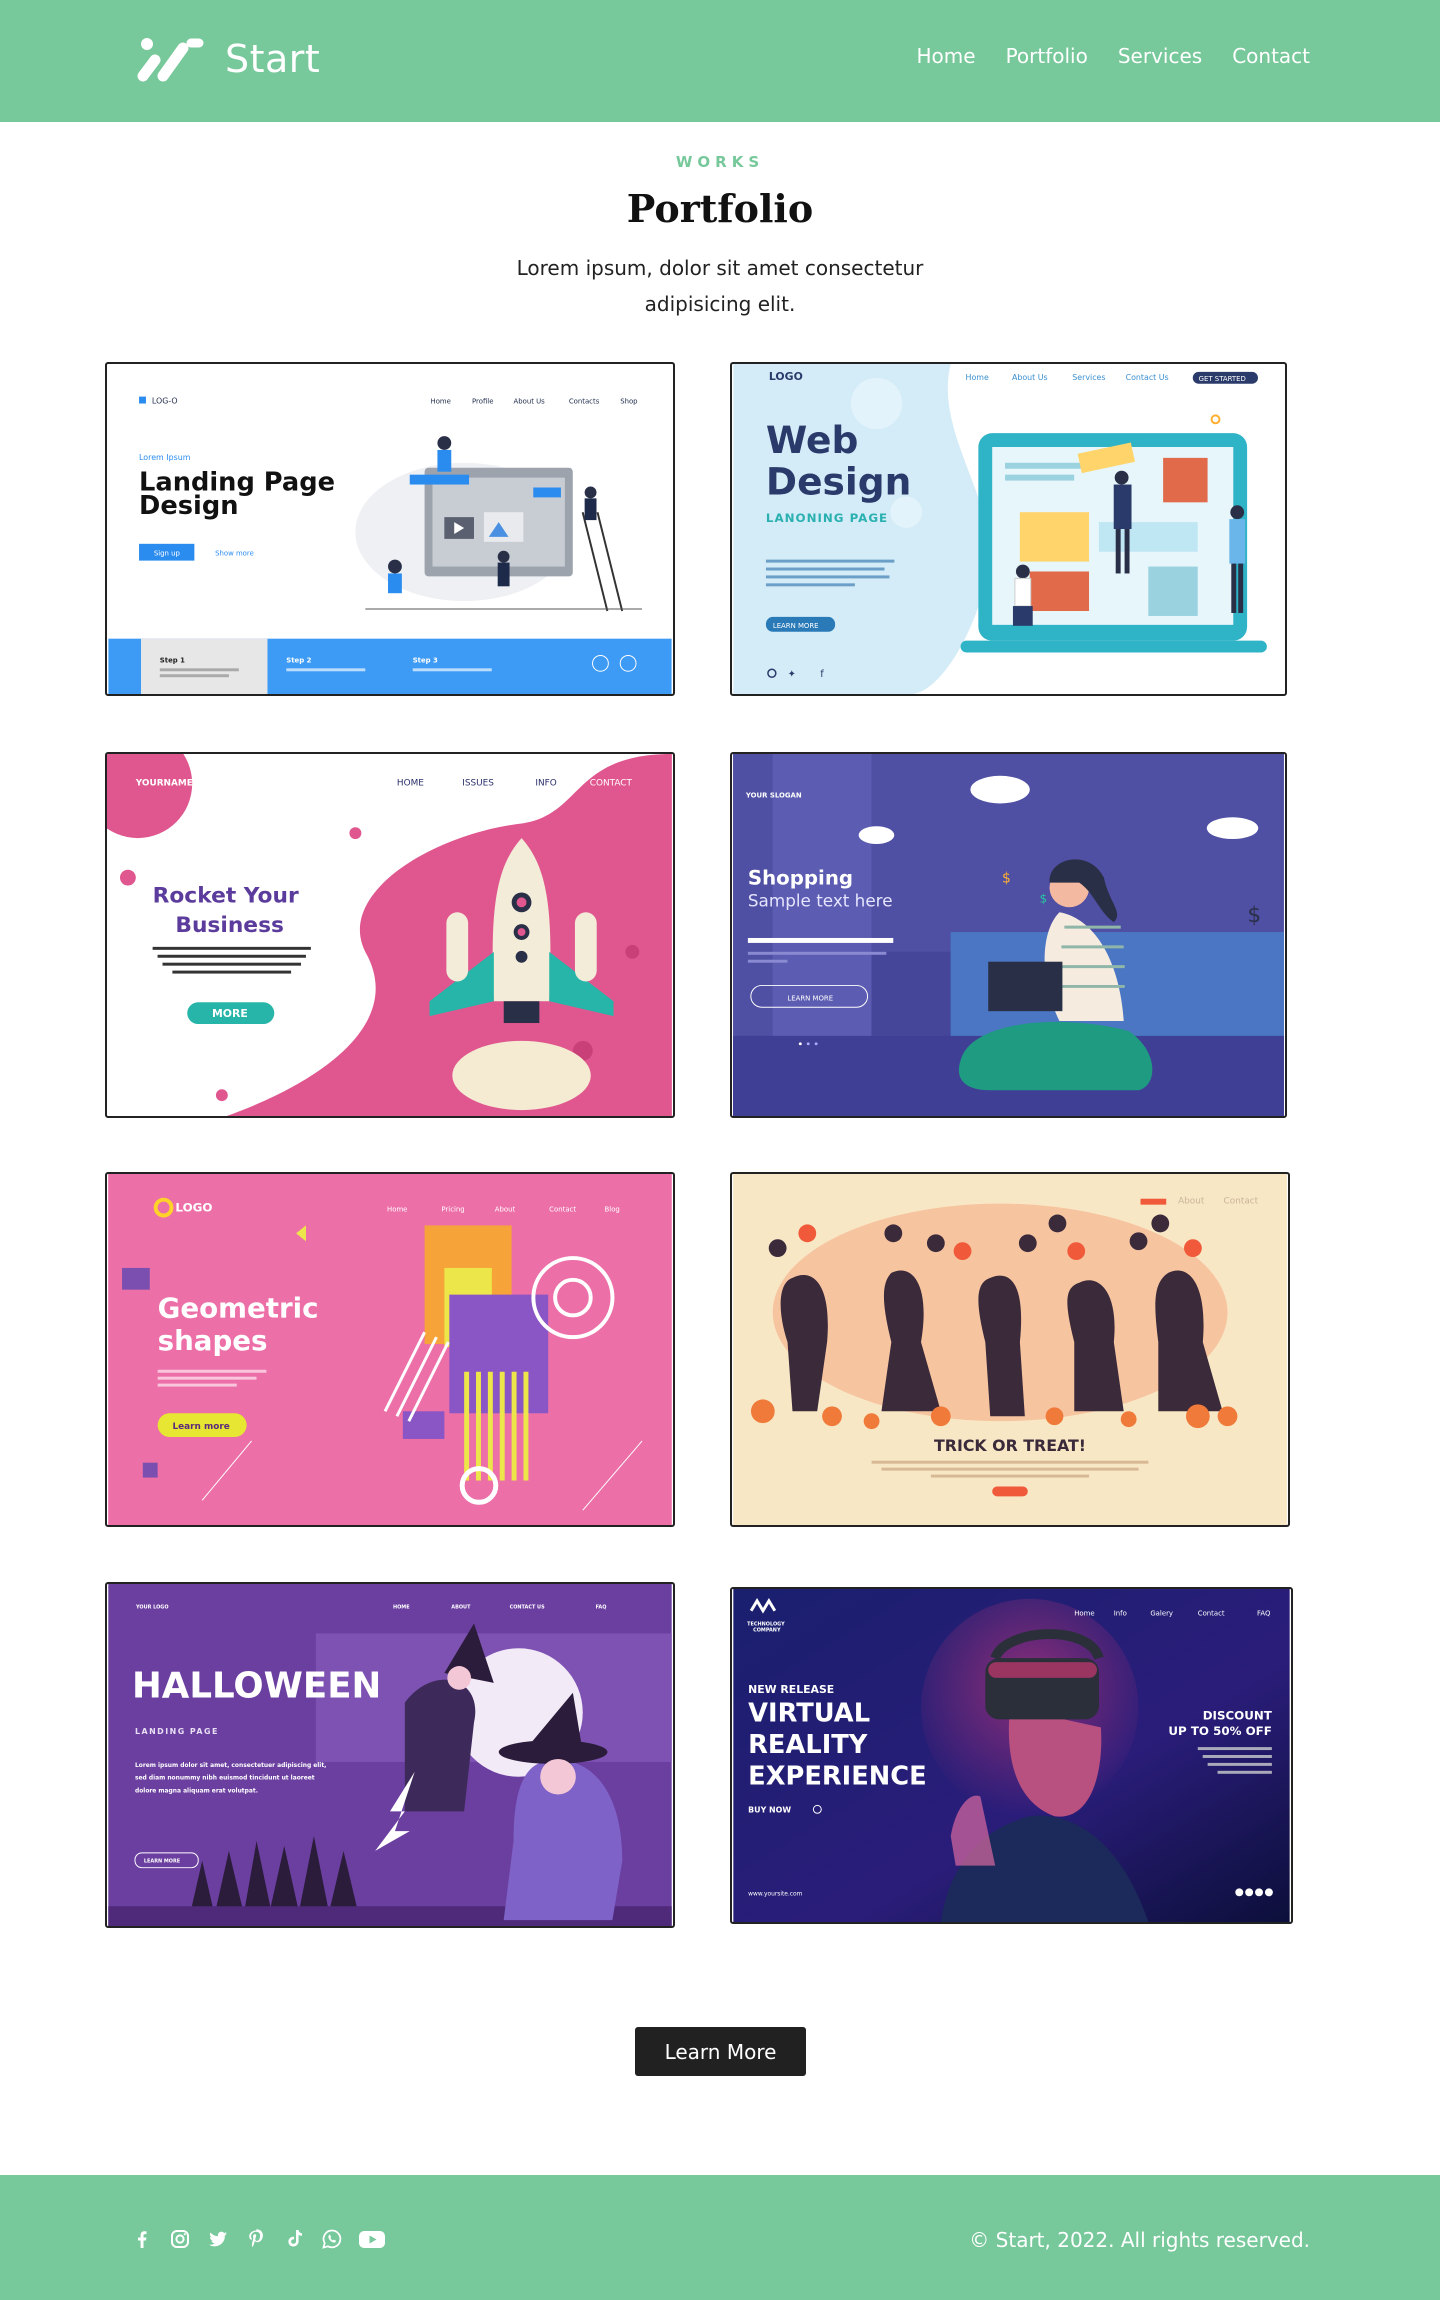 Image resolution: width=1440 pixels, height=2300 pixels. I want to click on party-nav-about: About, so click(1191, 1202).